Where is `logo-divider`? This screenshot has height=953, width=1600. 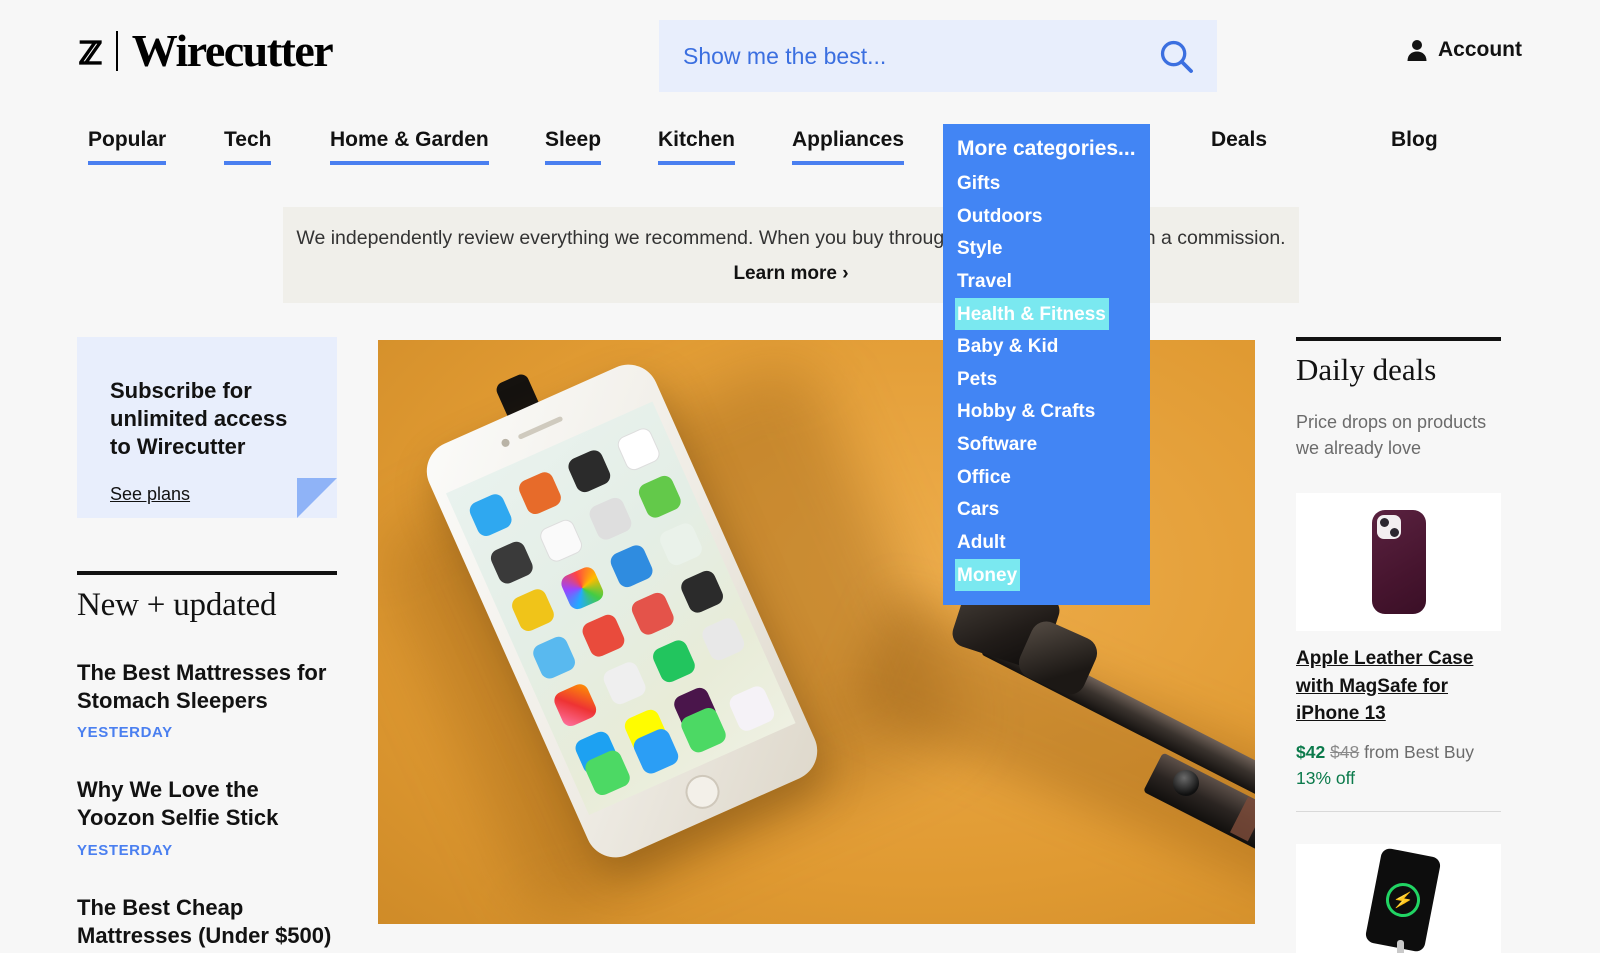 logo-divider is located at coordinates (116, 51).